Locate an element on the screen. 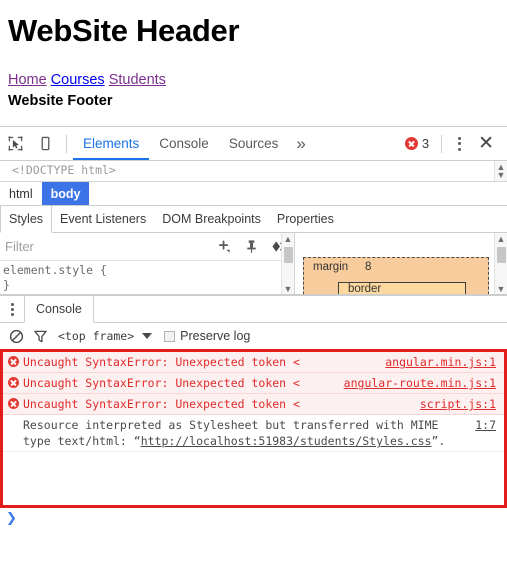 This screenshot has height=563, width=507. console-warning-text-after: ”. is located at coordinates (438, 441).